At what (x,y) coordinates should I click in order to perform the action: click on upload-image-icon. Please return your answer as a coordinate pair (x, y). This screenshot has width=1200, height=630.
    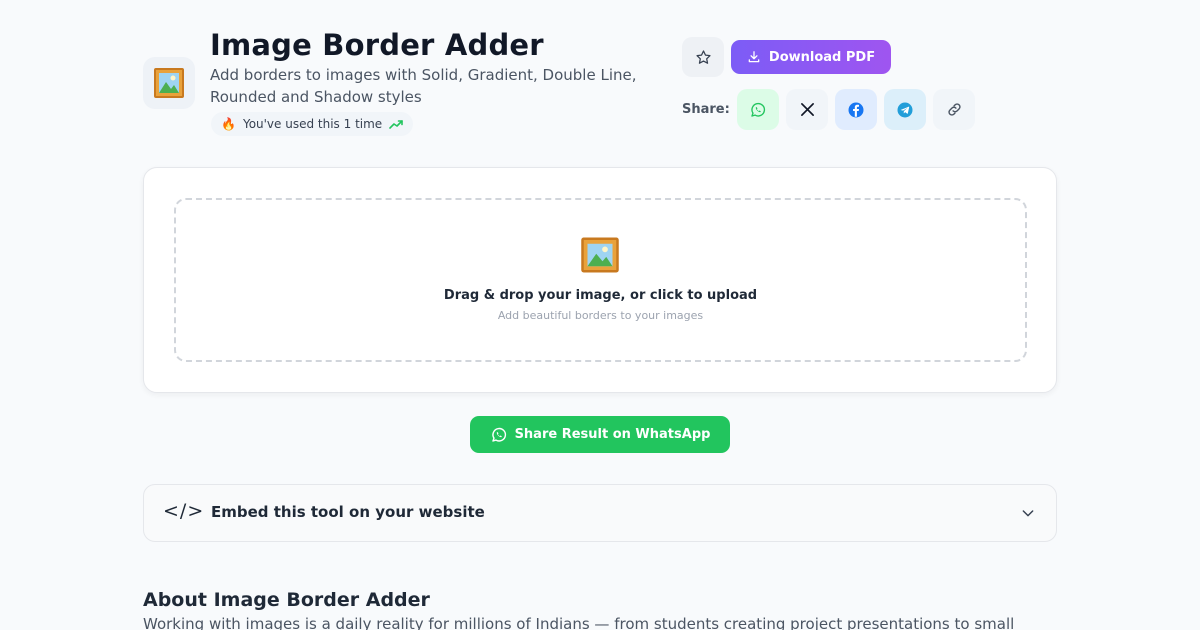
    Looking at the image, I should click on (600, 257).